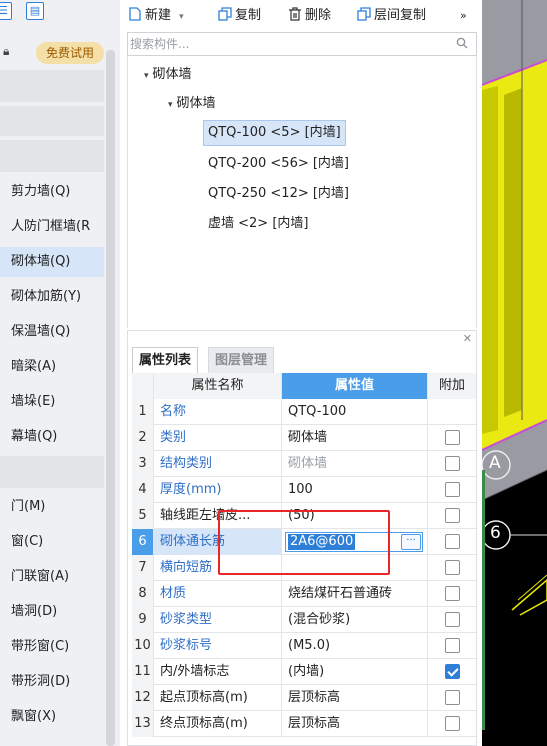 The image size is (547, 746). I want to click on table-row: 10 砂浆标号 (M5.0), so click(304, 646).